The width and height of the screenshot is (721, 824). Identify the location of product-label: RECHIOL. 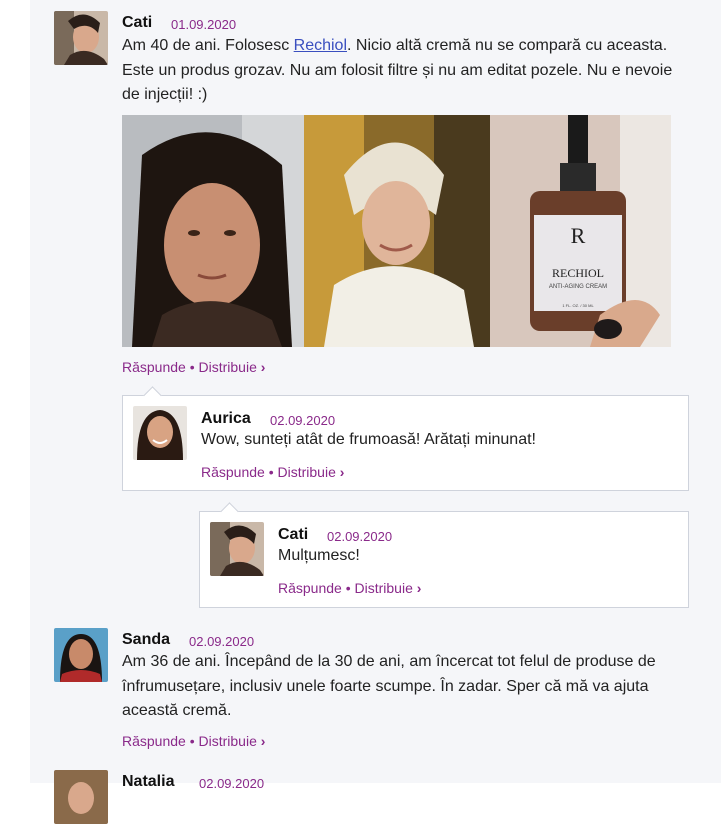
(578, 273).